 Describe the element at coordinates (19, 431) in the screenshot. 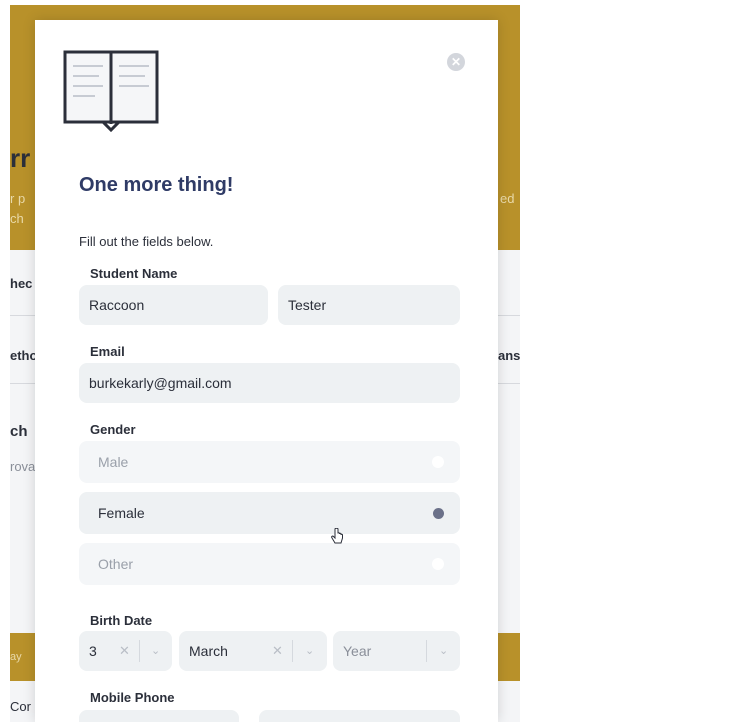

I see `background-section-heading: ch` at that location.